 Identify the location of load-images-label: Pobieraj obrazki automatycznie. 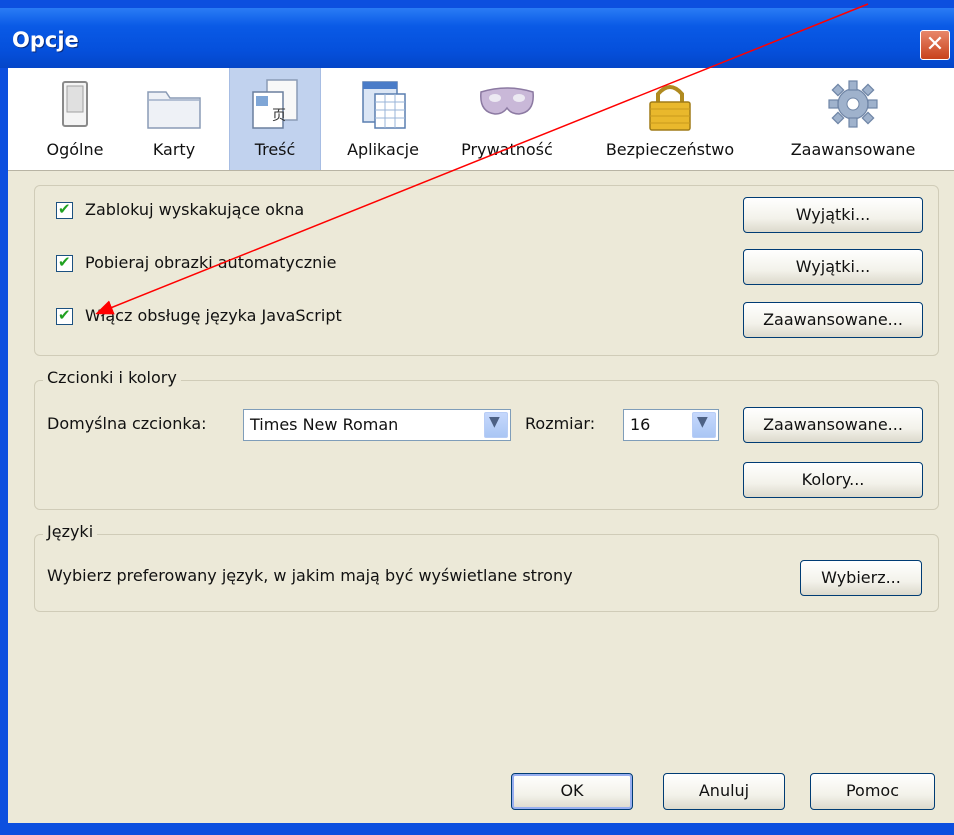
(211, 262).